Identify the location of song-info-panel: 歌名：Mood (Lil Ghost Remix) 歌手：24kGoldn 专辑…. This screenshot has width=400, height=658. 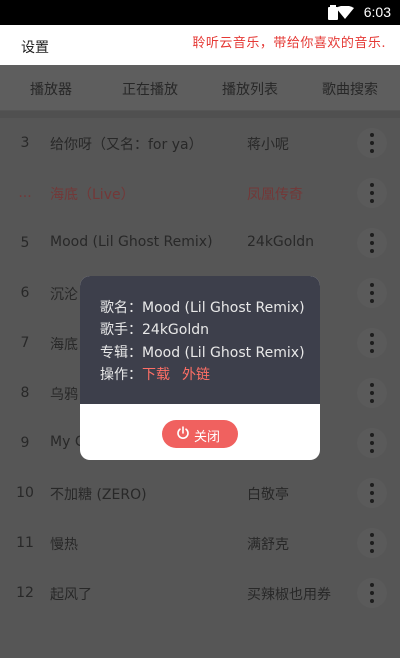
(200, 340).